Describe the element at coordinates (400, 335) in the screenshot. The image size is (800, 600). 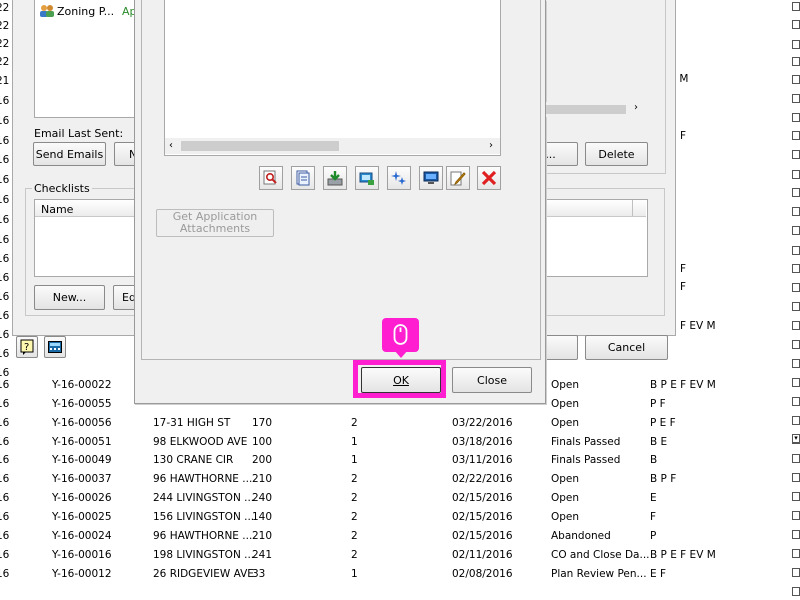
I see `click-marker` at that location.